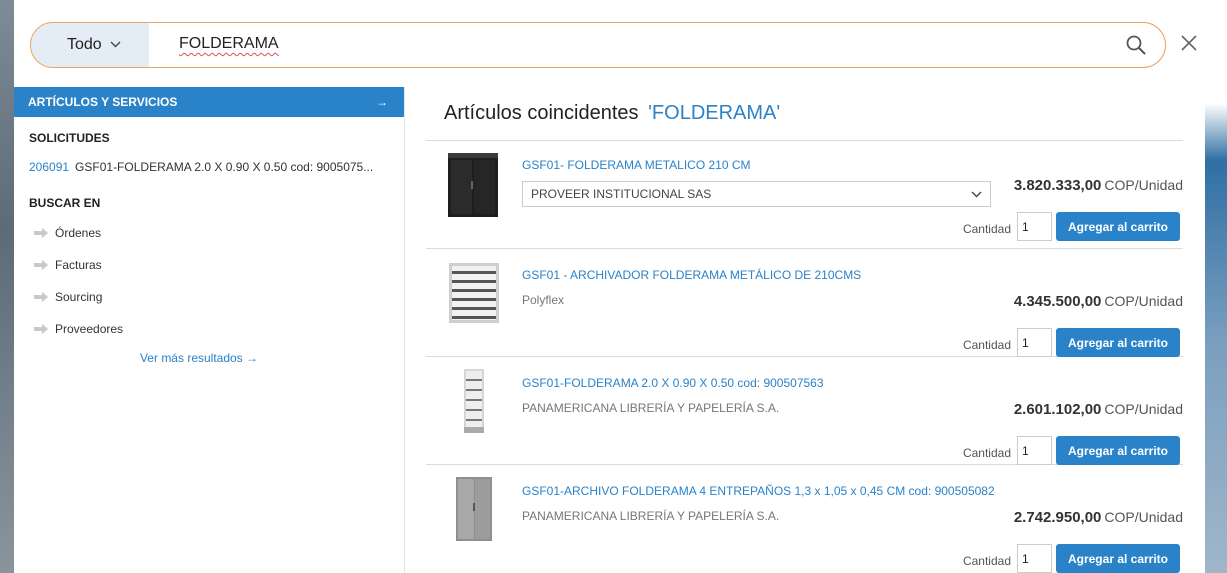 This screenshot has width=1227, height=573. What do you see at coordinates (209, 102) in the screenshot?
I see `articles-services-header: ARTÍCULOS Y SERVICIOS →` at bounding box center [209, 102].